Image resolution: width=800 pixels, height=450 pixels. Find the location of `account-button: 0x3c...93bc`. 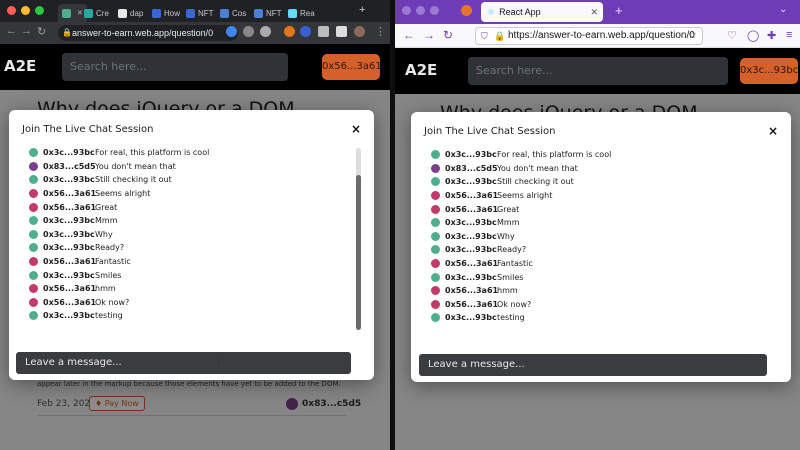

account-button: 0x3c...93bc is located at coordinates (769, 71).